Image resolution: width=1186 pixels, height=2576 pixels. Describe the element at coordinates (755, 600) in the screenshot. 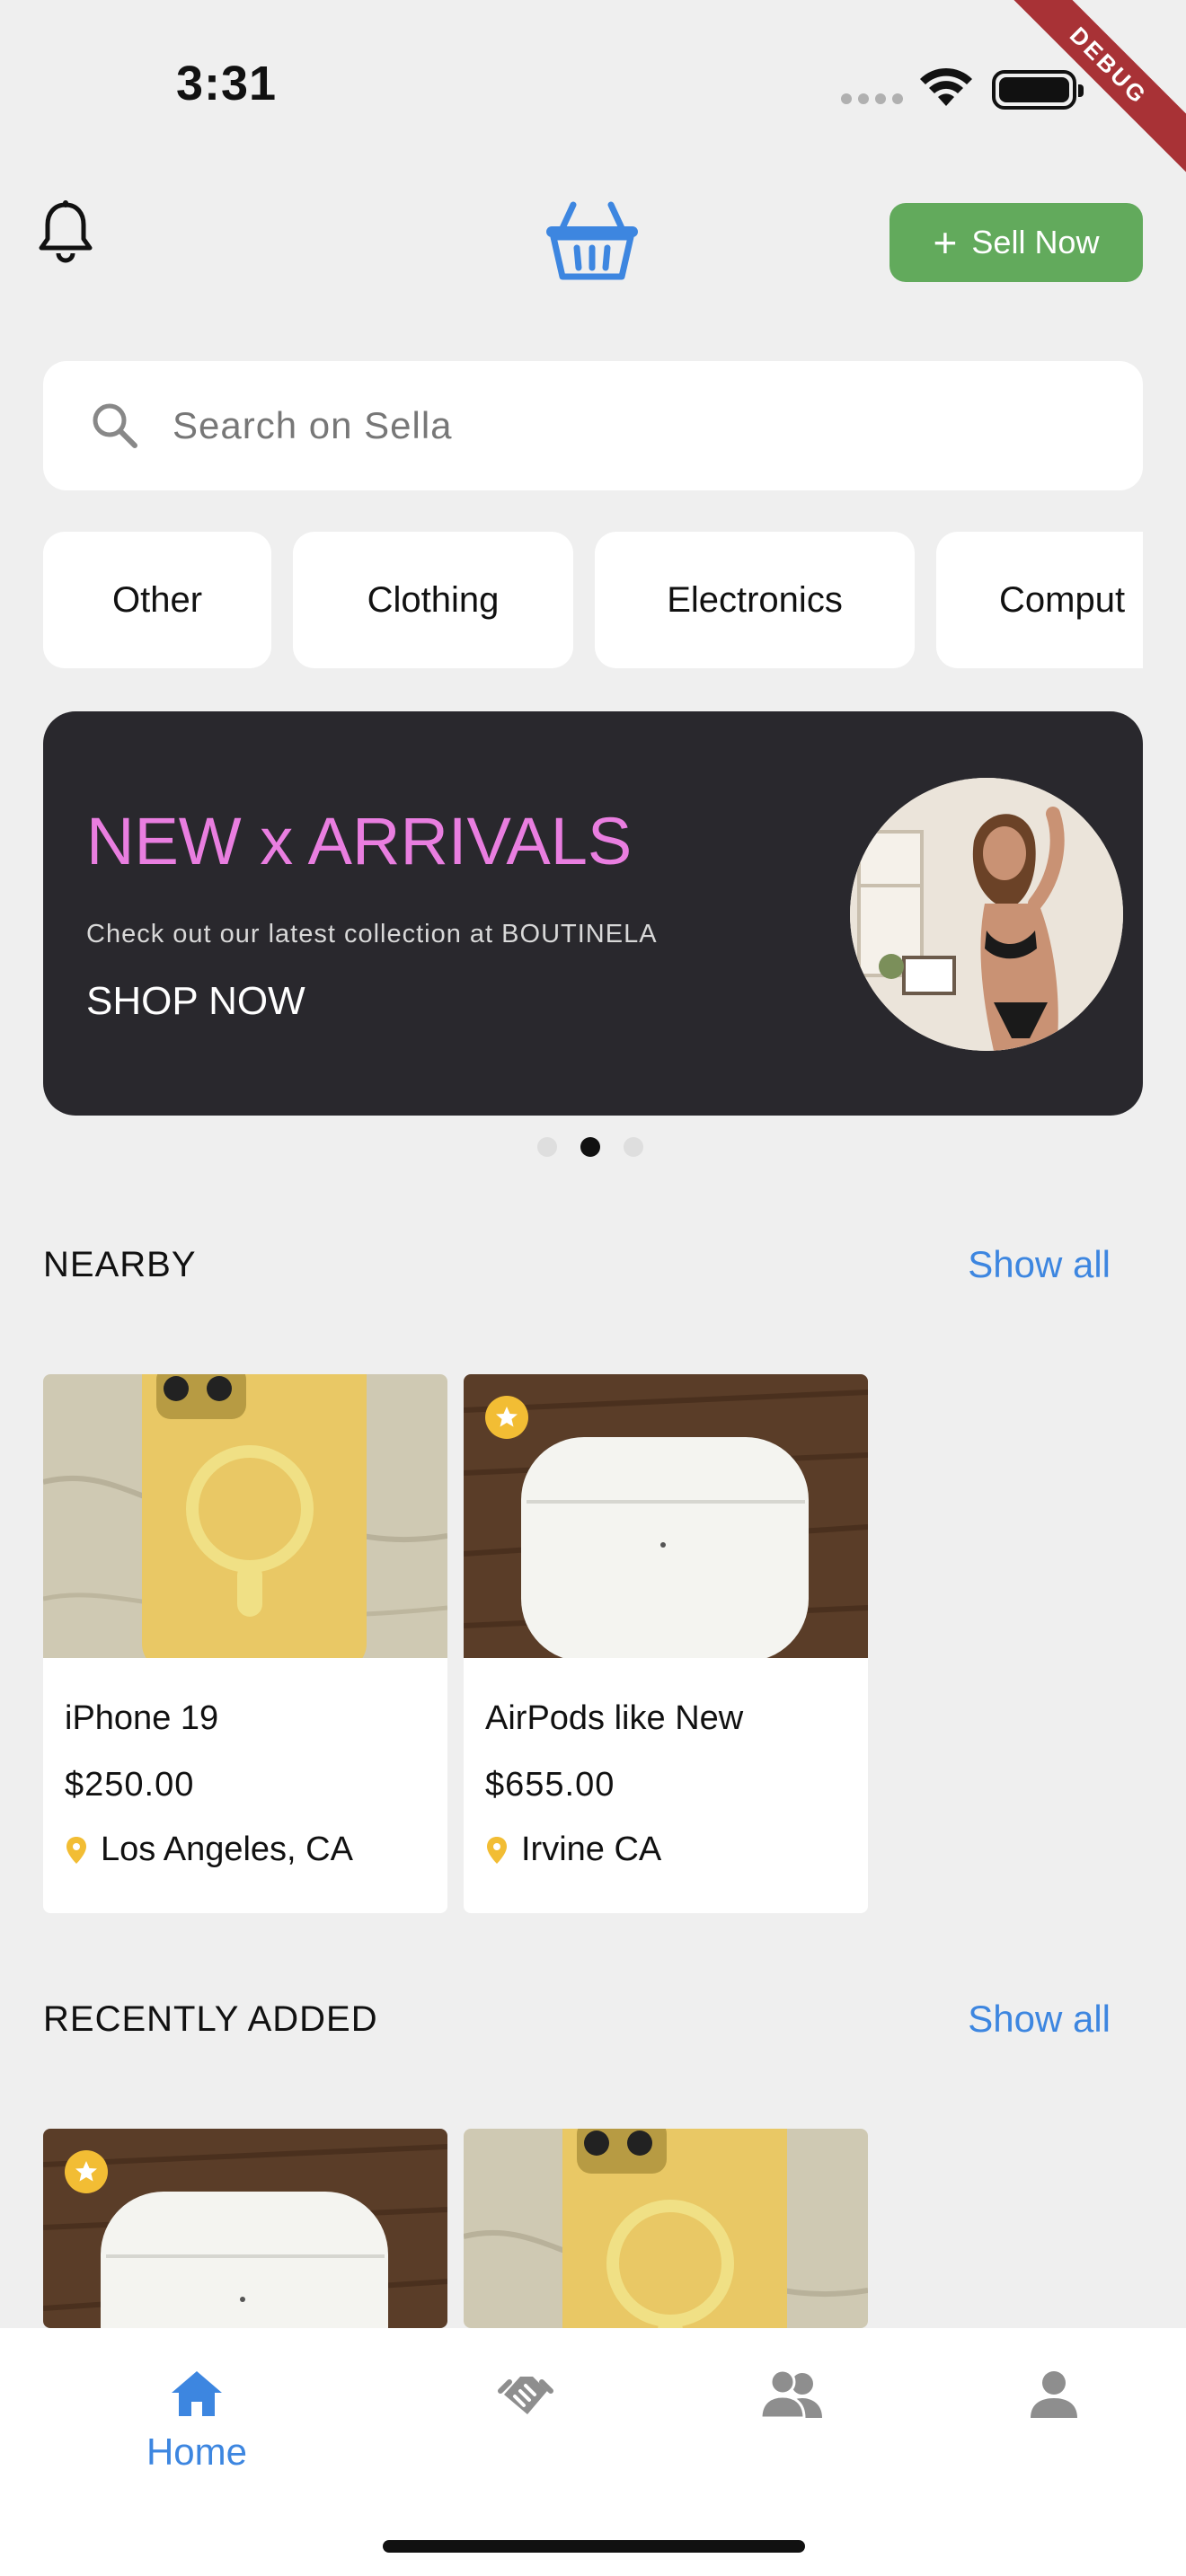

I see `category-chip-electronics: Electronics` at that location.